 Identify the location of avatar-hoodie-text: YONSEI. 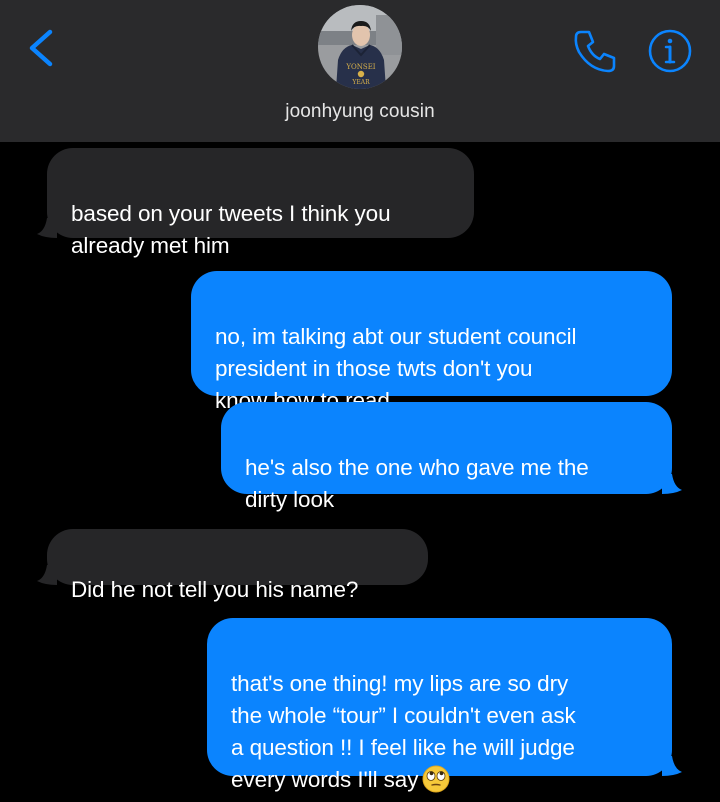
(360, 67).